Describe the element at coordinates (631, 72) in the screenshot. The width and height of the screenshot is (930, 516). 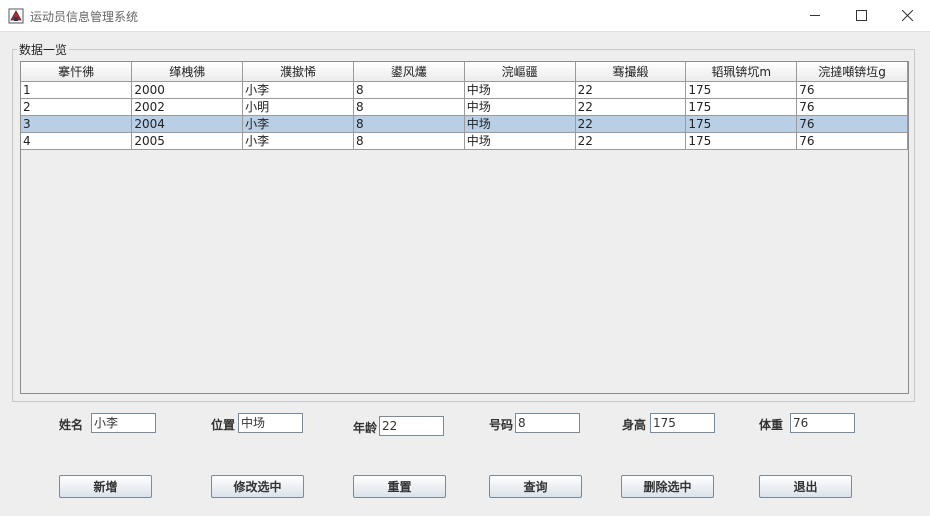
I see `col-header-age: 骞撮緞` at that location.